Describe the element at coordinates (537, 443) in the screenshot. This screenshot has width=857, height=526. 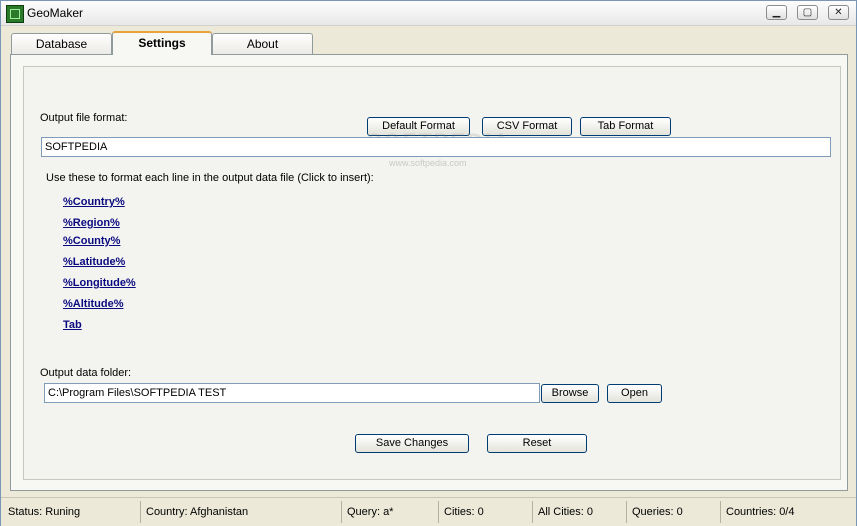
I see `reset-button: Reset` at that location.